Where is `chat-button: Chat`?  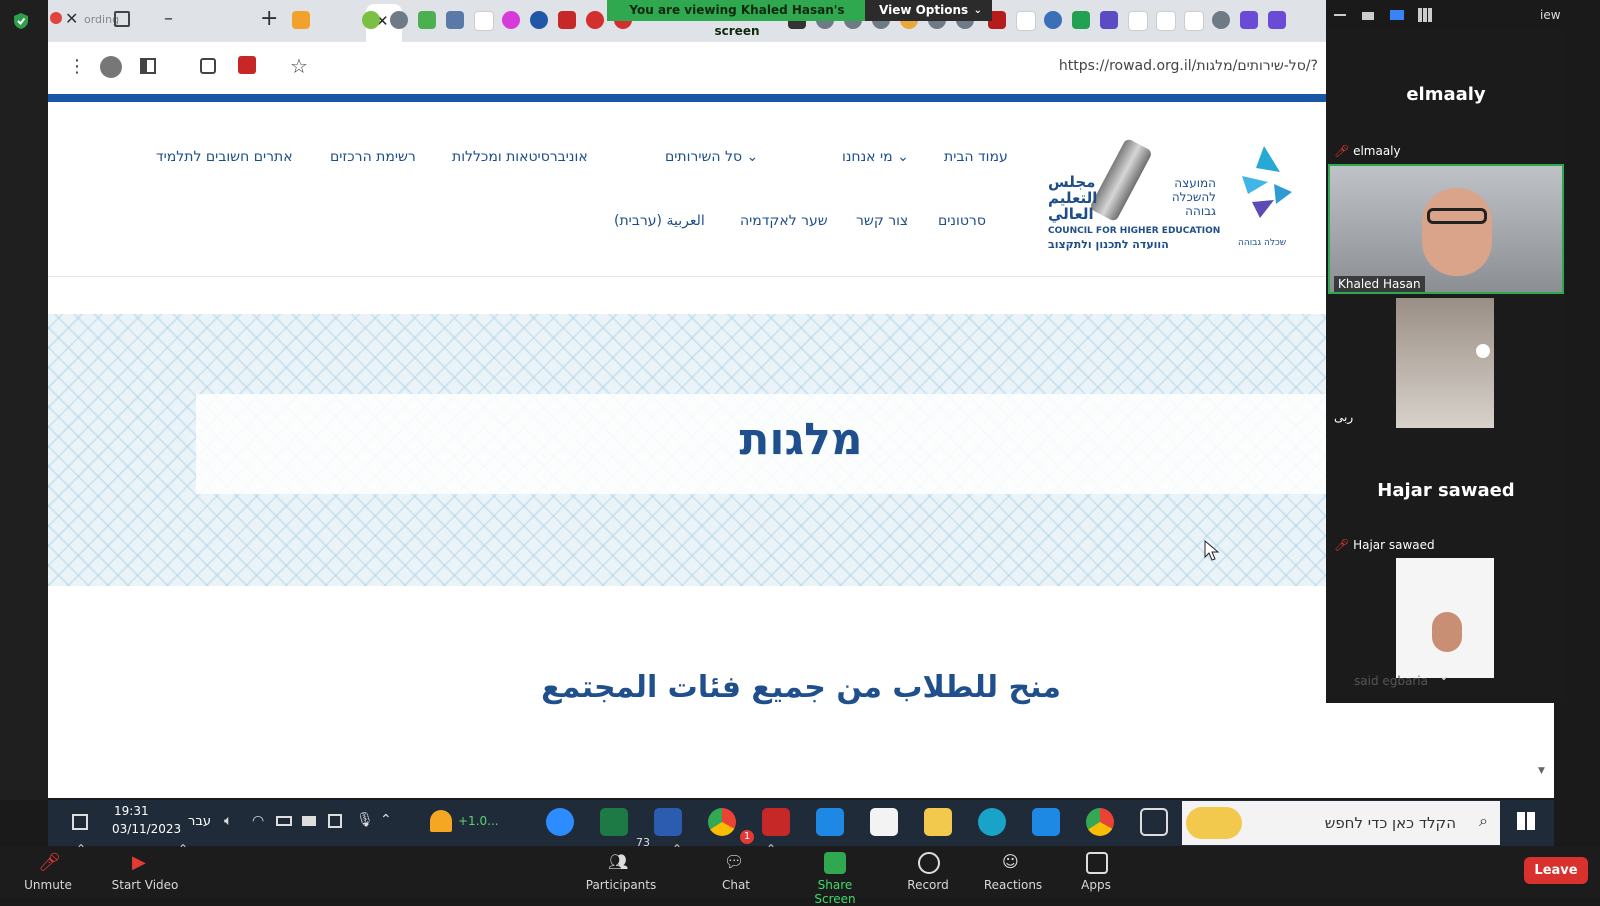
chat-button: Chat is located at coordinates (736, 885).